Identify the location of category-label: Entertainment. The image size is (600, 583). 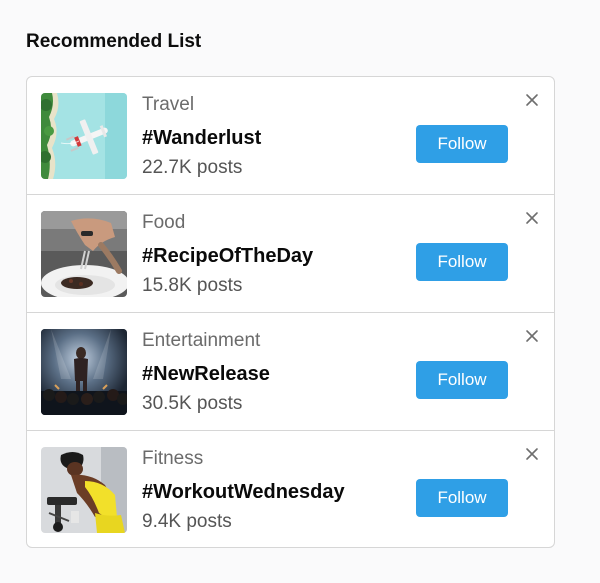
(201, 340).